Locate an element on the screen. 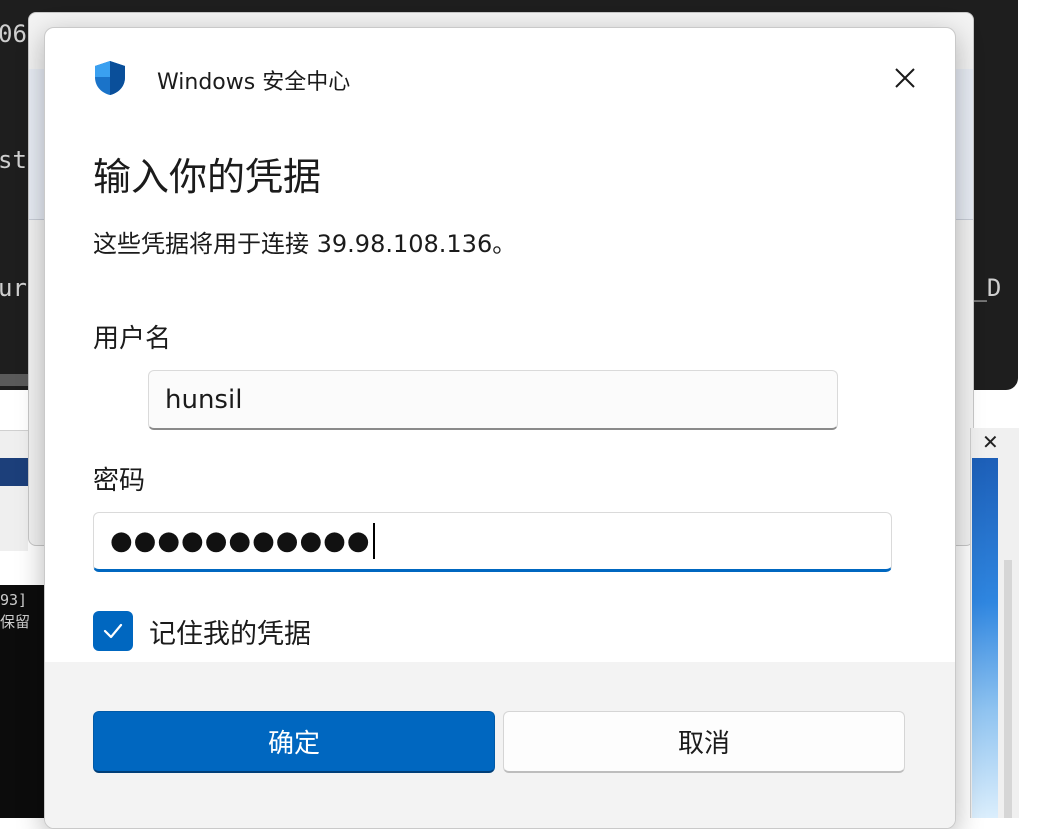 This screenshot has width=1064, height=829. password-label: 密码 is located at coordinates (119, 481).